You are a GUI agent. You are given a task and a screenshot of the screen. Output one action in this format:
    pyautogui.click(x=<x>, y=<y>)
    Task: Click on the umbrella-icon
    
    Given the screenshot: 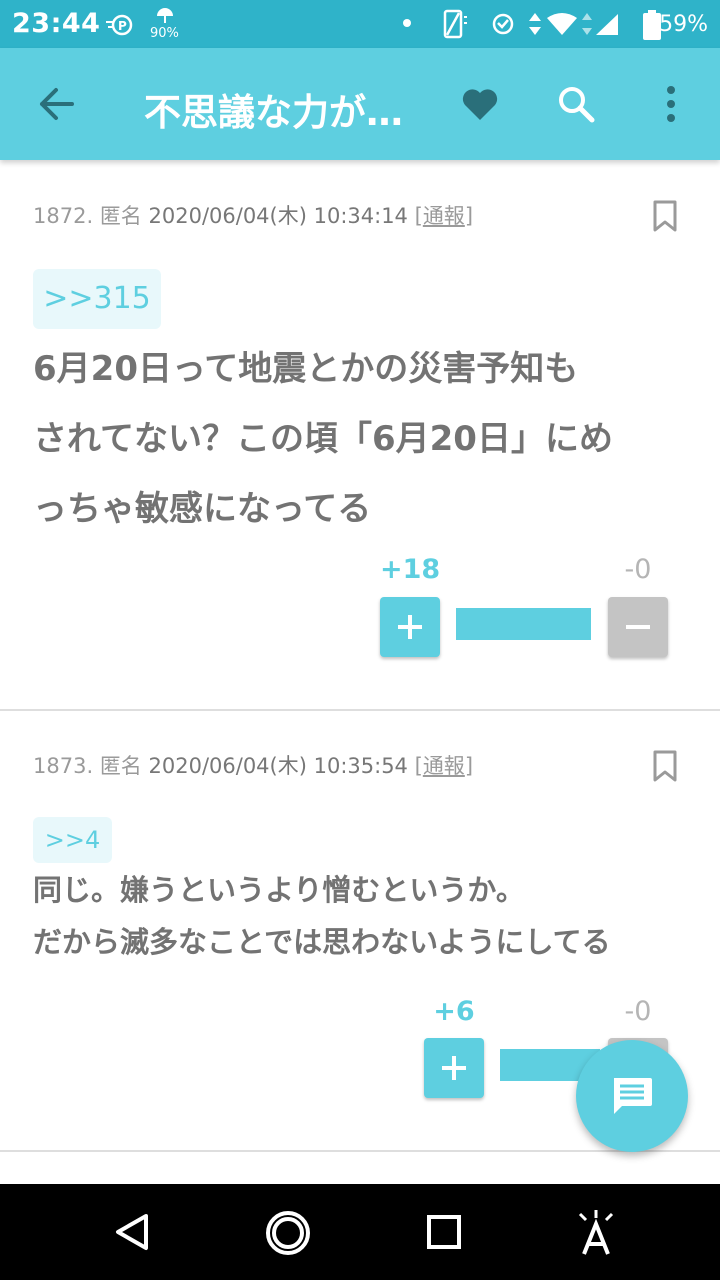 What is the action you would take?
    pyautogui.click(x=165, y=15)
    